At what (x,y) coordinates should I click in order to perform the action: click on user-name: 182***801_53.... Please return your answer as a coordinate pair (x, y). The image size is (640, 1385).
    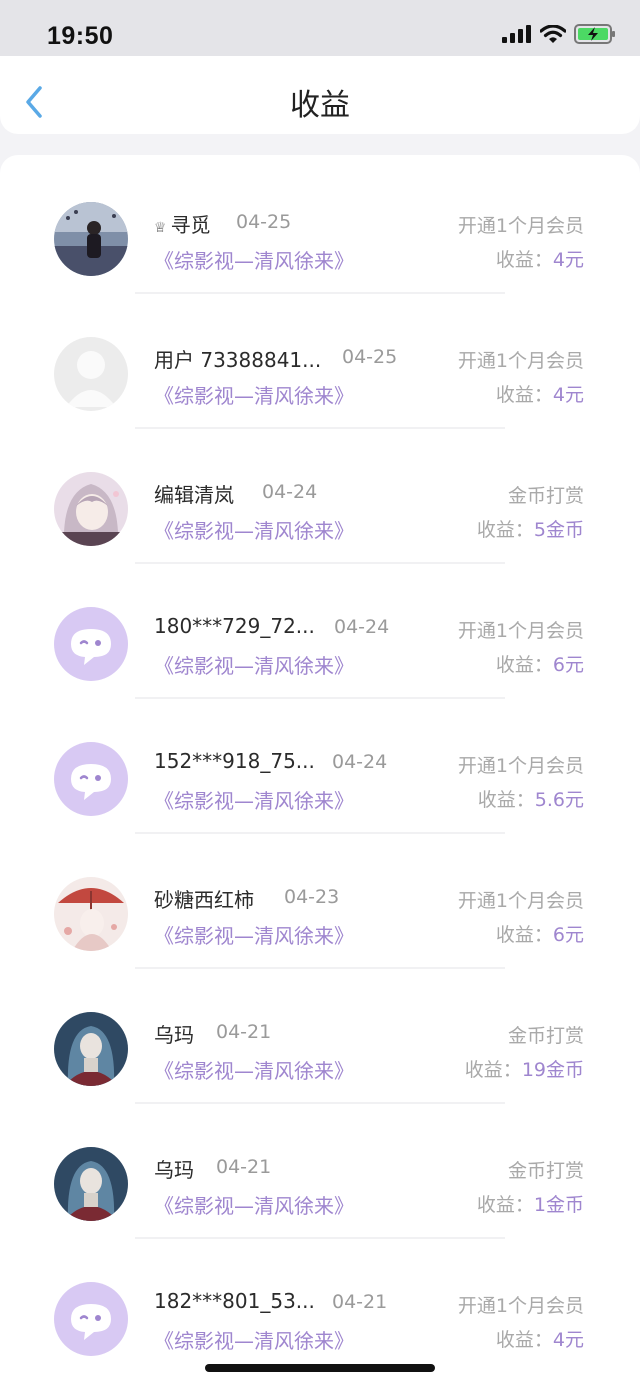
    Looking at the image, I should click on (234, 1301).